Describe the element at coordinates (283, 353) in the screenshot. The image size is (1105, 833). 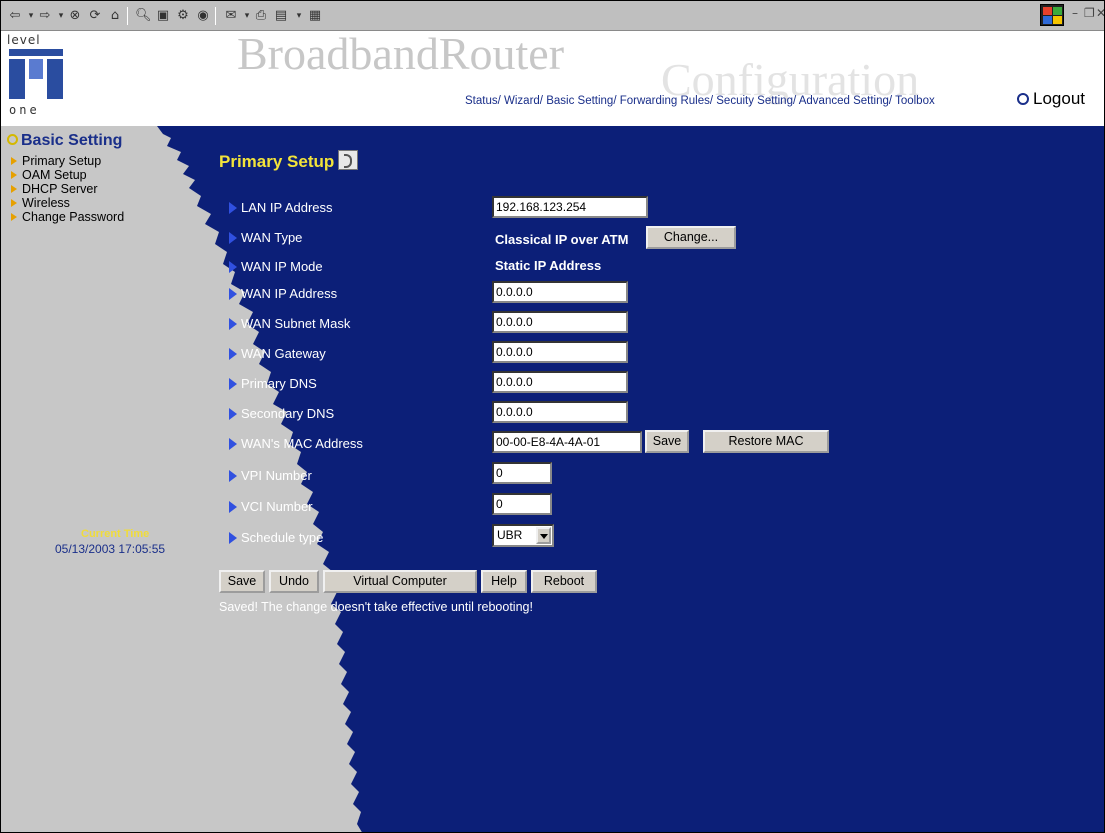
I see `wan-gateway-label: WAN Gateway` at that location.